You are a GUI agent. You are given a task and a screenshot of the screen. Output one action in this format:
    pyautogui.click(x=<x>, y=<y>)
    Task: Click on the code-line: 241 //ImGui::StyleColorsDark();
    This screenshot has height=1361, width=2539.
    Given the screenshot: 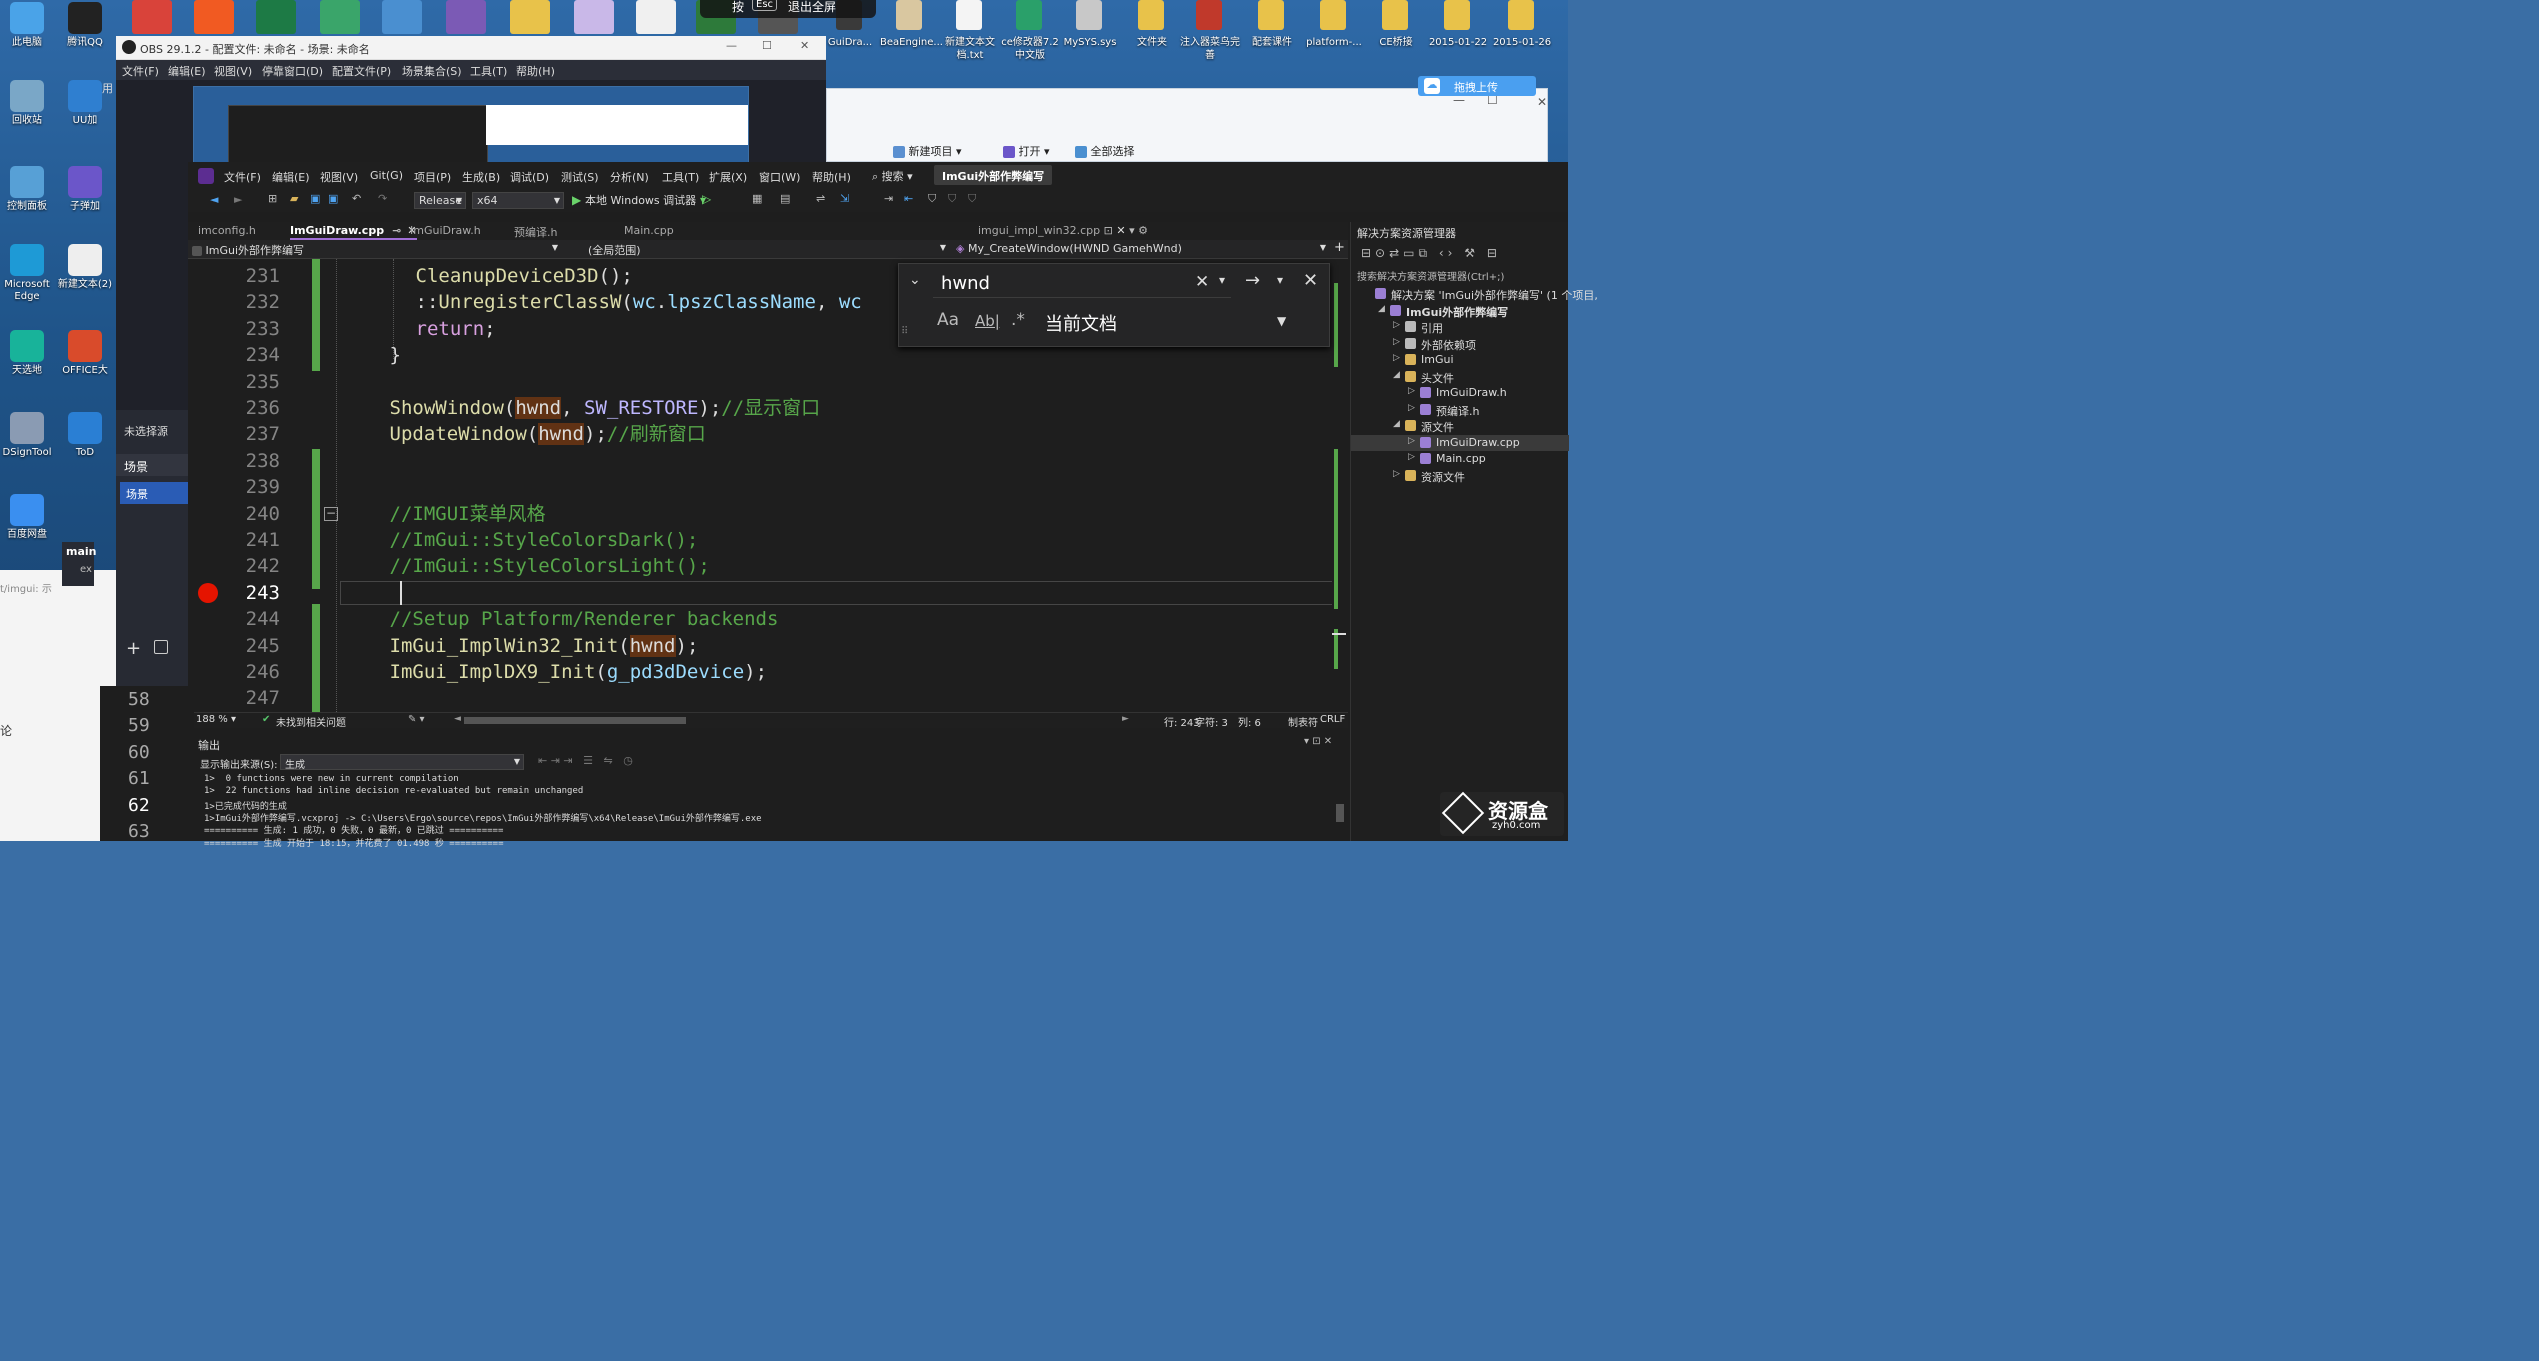 What is the action you would take?
    pyautogui.click(x=771, y=540)
    